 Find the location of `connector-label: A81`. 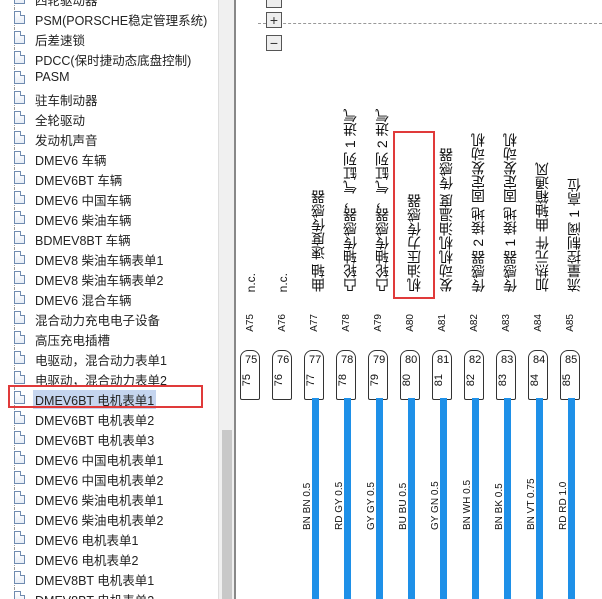

connector-label: A81 is located at coordinates (442, 323).